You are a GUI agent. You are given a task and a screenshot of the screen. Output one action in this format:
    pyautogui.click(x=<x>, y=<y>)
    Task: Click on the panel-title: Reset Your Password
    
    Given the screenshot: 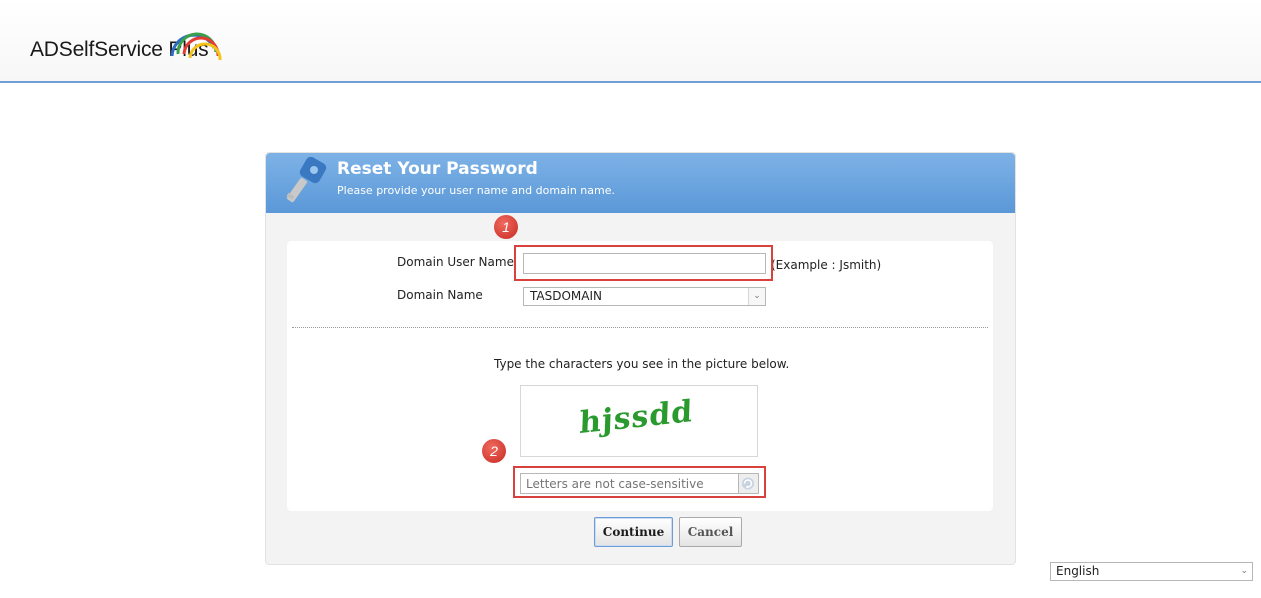 What is the action you would take?
    pyautogui.click(x=437, y=169)
    